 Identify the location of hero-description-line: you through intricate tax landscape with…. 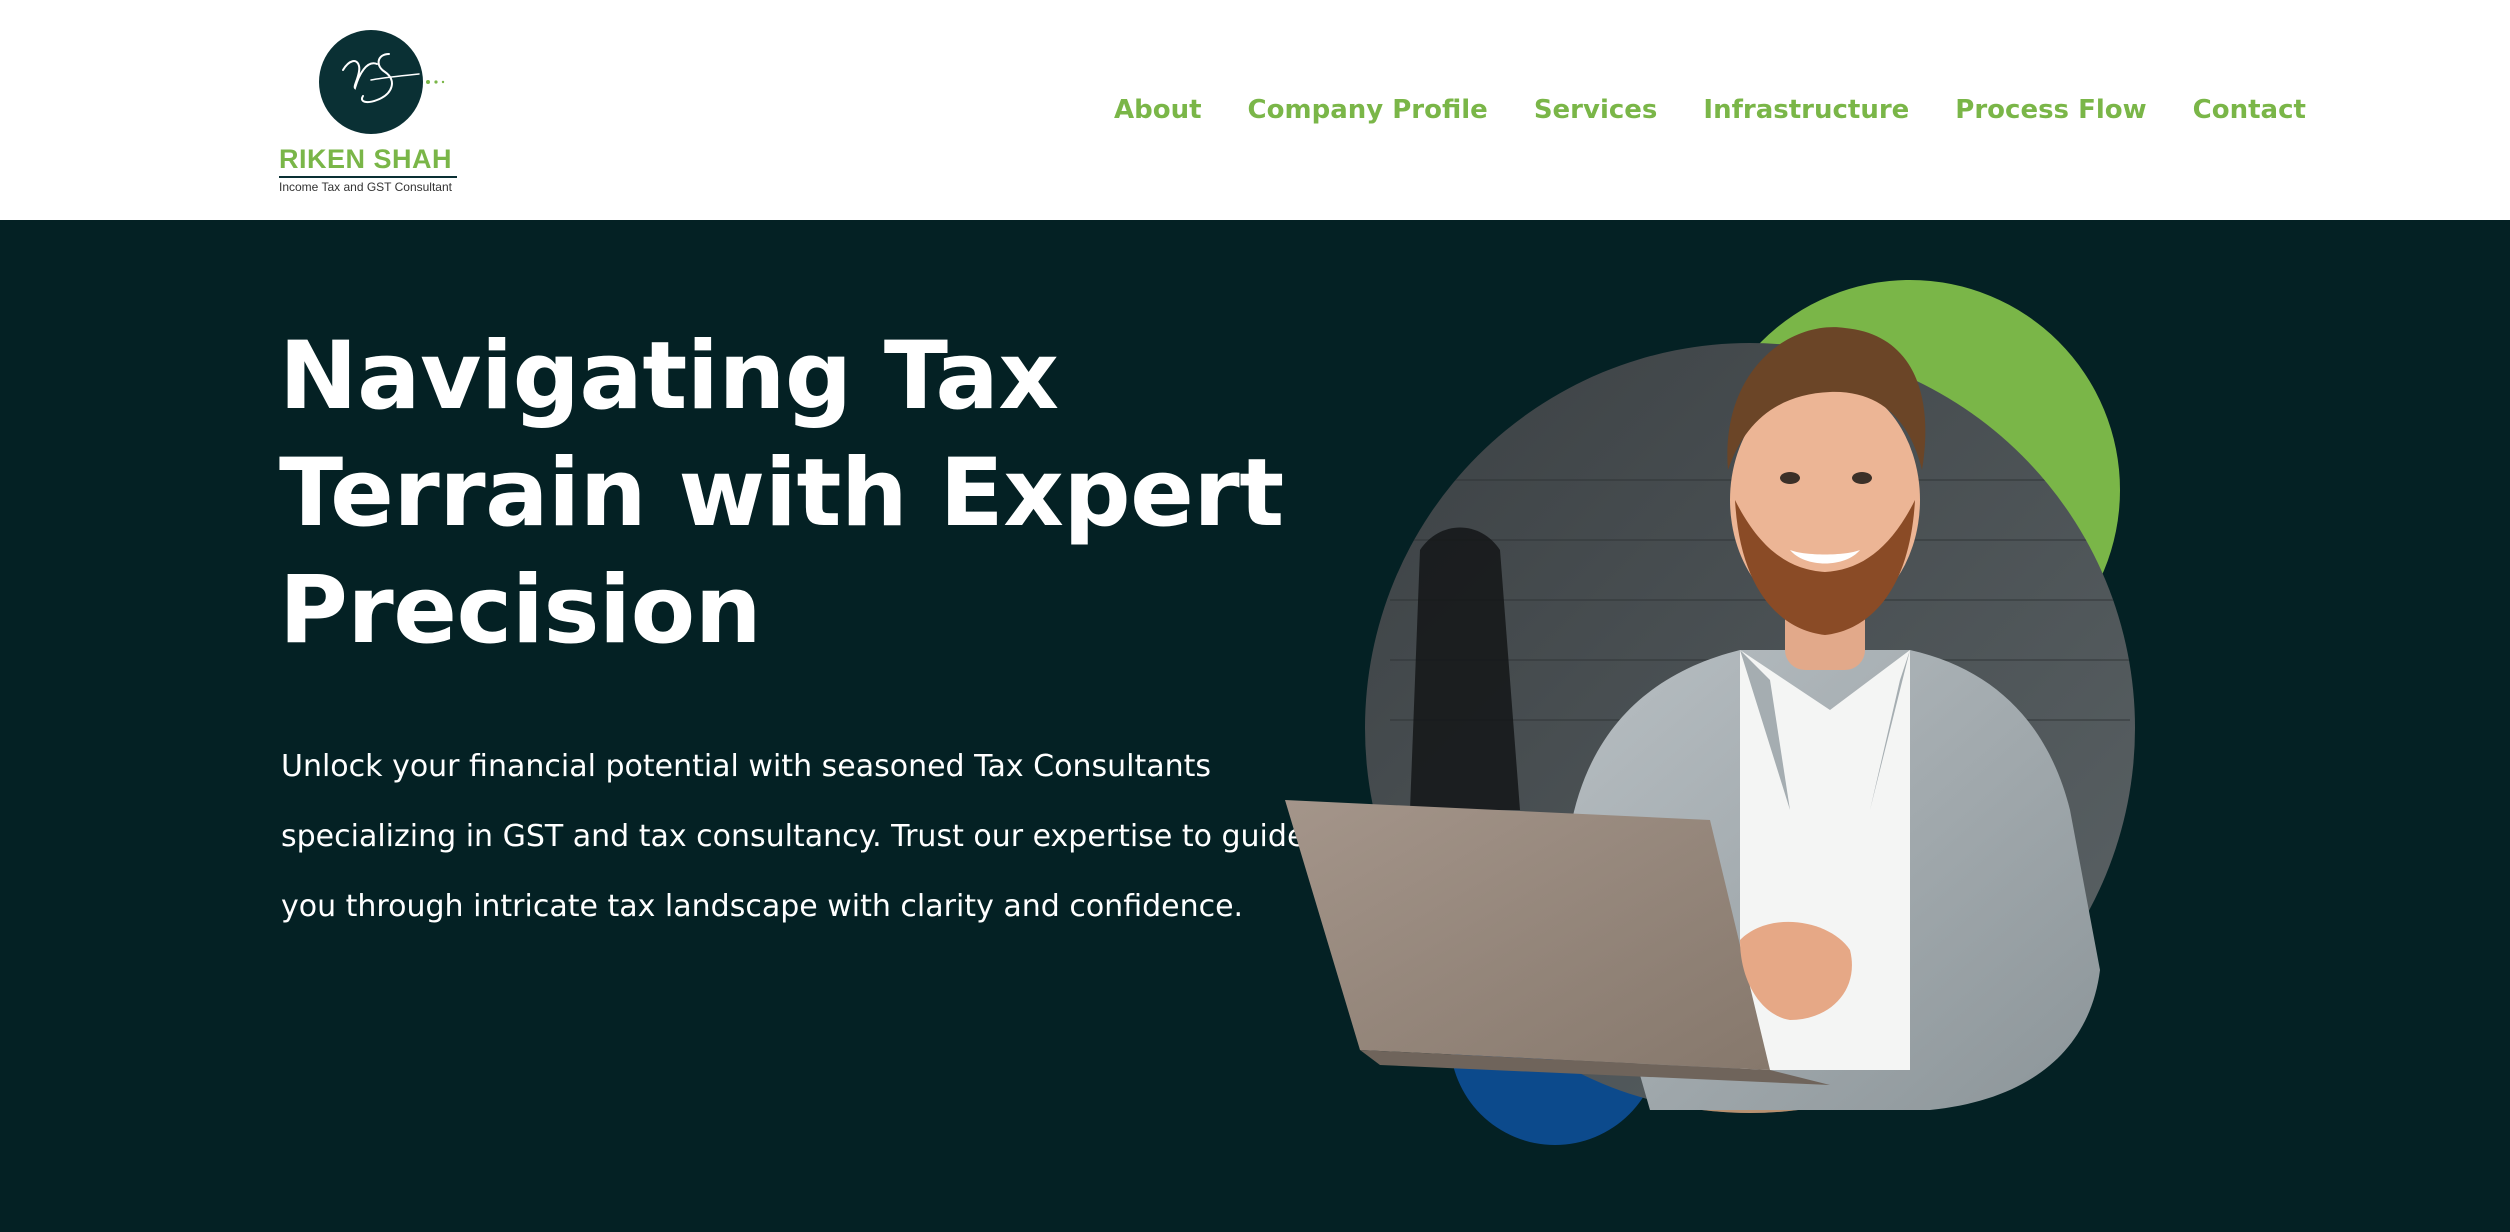
(762, 906).